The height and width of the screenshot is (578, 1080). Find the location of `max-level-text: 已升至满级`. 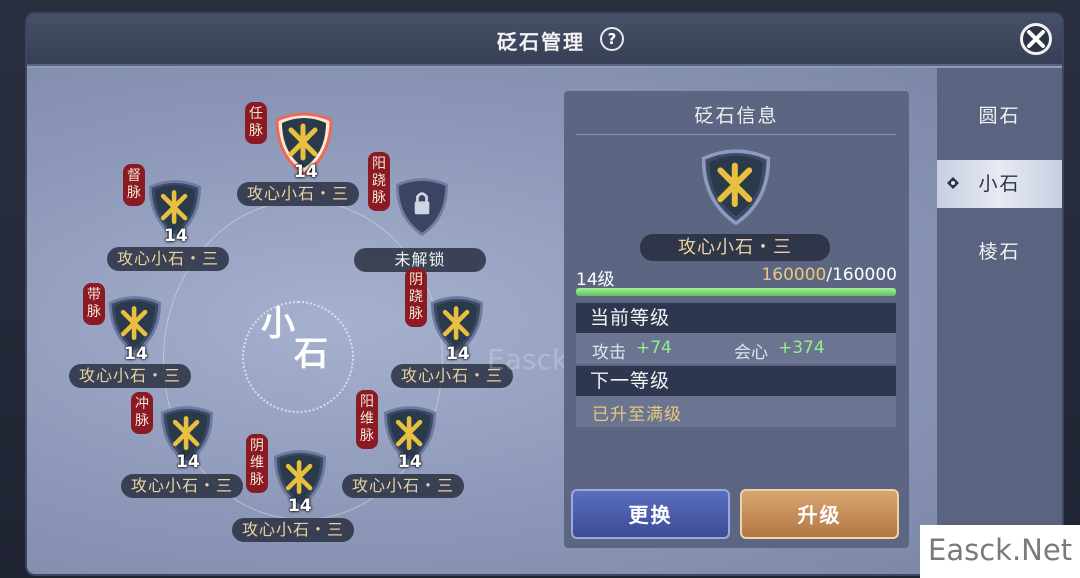

max-level-text: 已升至满级 is located at coordinates (637, 415).